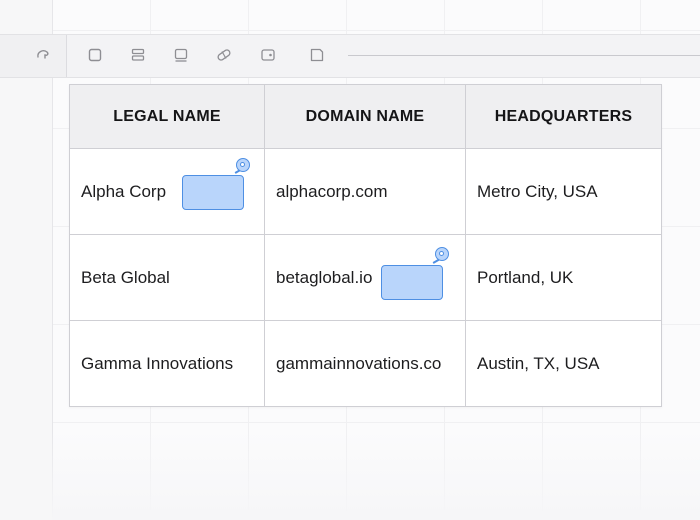 The height and width of the screenshot is (520, 700). I want to click on toolbar-left-panel, so click(33, 56).